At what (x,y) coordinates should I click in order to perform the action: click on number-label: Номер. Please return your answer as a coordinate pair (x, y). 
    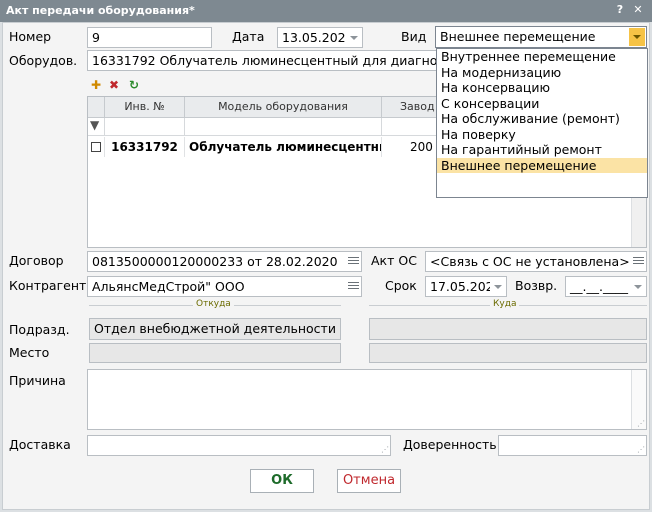
    Looking at the image, I should click on (30, 36).